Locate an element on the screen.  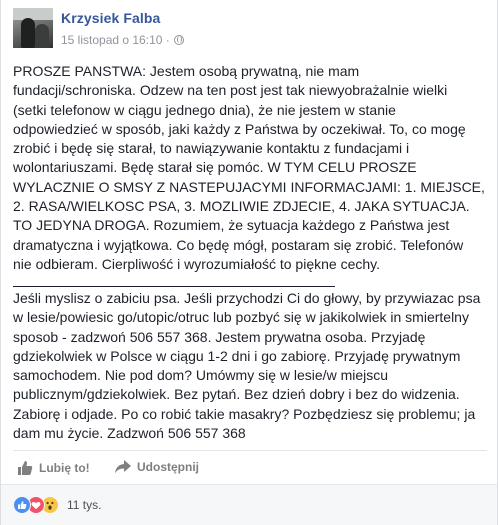
share-button: Udostępnij is located at coordinates (157, 467).